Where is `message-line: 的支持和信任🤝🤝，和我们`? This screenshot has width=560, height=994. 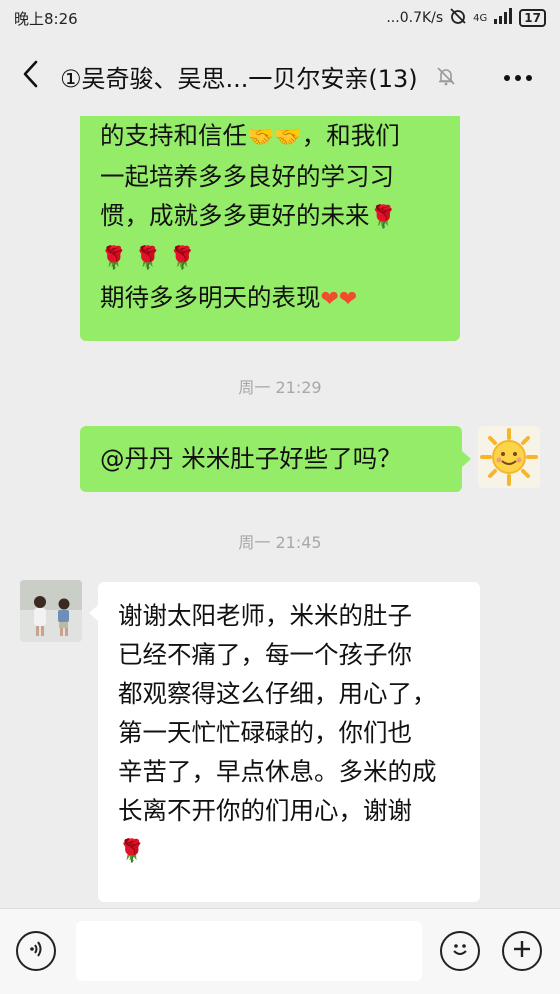
message-line: 的支持和信任🤝🤝，和我们 is located at coordinates (250, 135).